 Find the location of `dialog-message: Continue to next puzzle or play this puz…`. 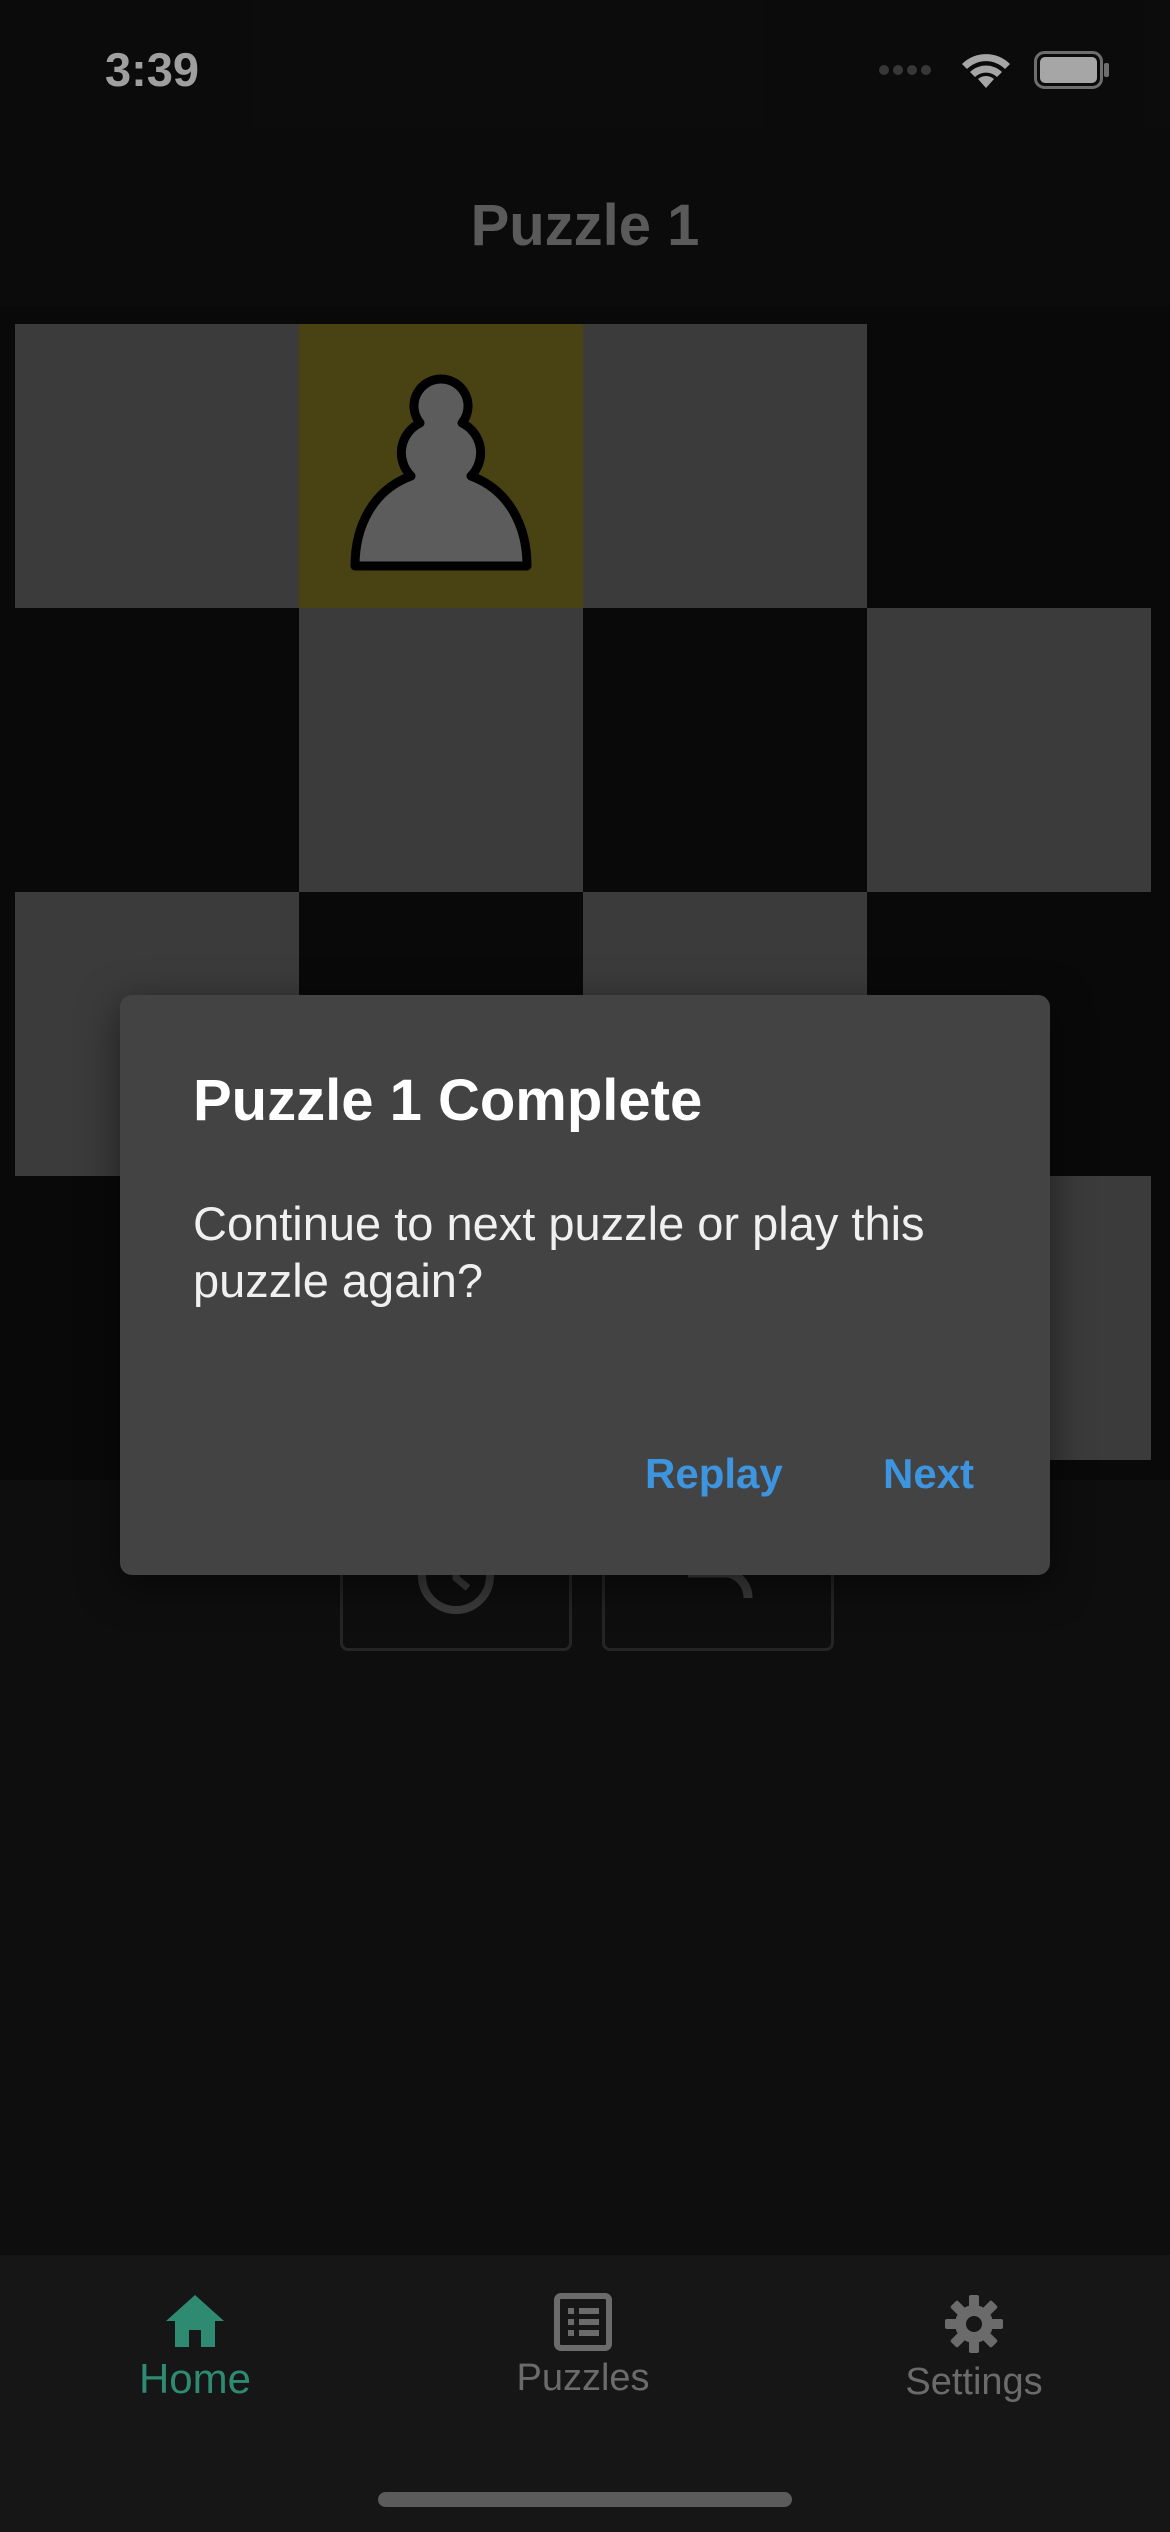

dialog-message: Continue to next puzzle or play this puz… is located at coordinates (559, 1252).